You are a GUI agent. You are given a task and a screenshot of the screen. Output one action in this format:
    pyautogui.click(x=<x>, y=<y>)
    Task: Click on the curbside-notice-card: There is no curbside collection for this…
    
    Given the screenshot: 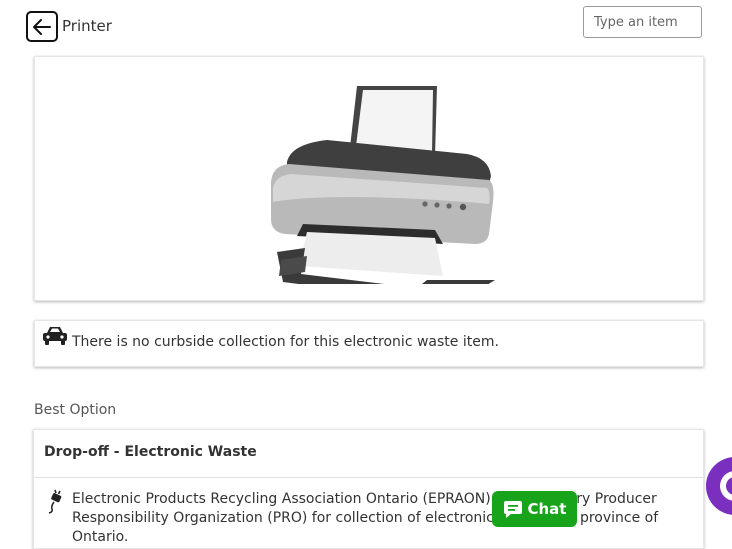 What is the action you would take?
    pyautogui.click(x=369, y=343)
    